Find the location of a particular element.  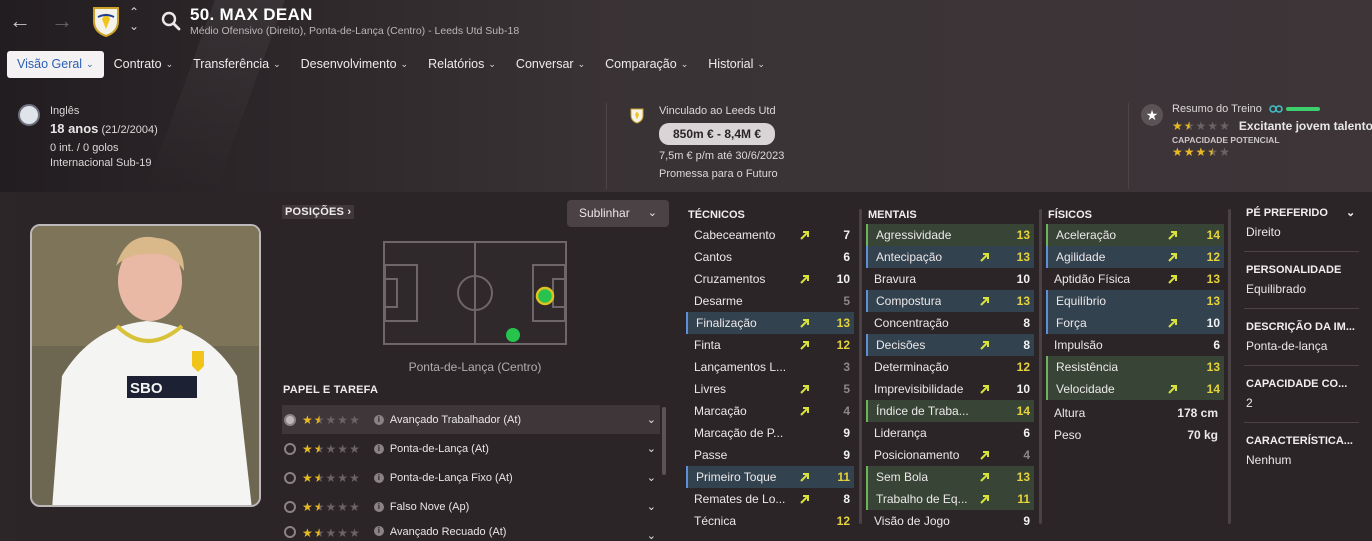

attribute-row: Aptidão Física 13 is located at coordinates (1135, 279).